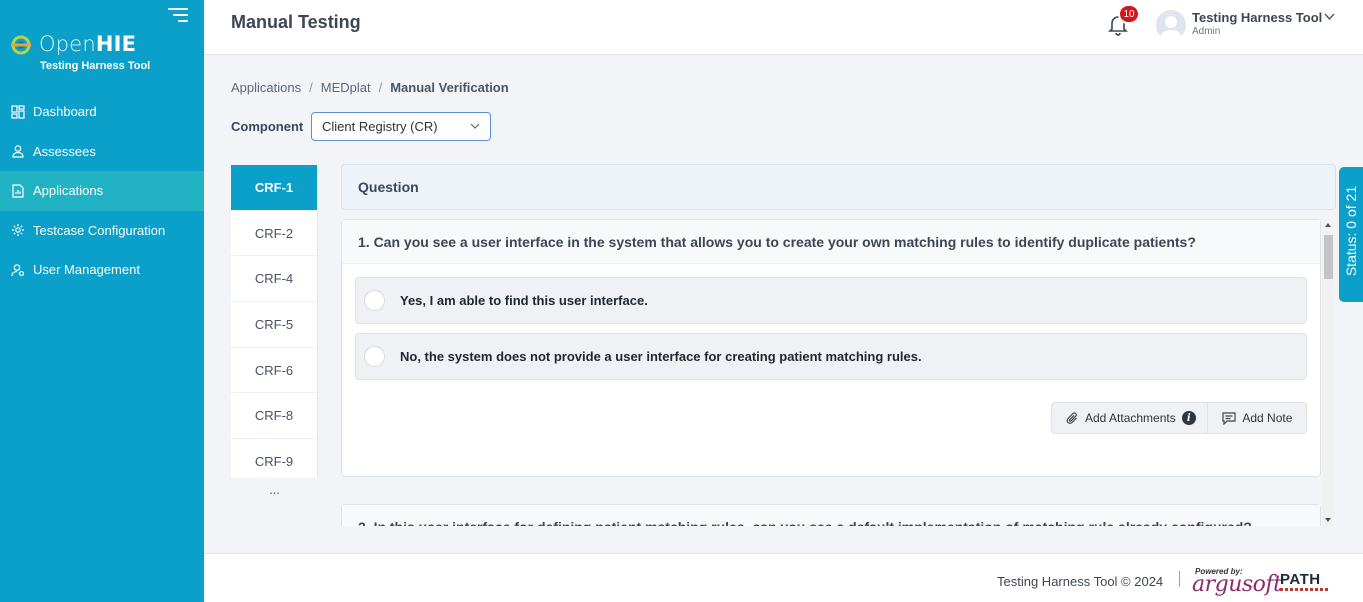 This screenshot has width=1363, height=602. Describe the element at coordinates (177, 16) in the screenshot. I see `menu-toggle-icon` at that location.